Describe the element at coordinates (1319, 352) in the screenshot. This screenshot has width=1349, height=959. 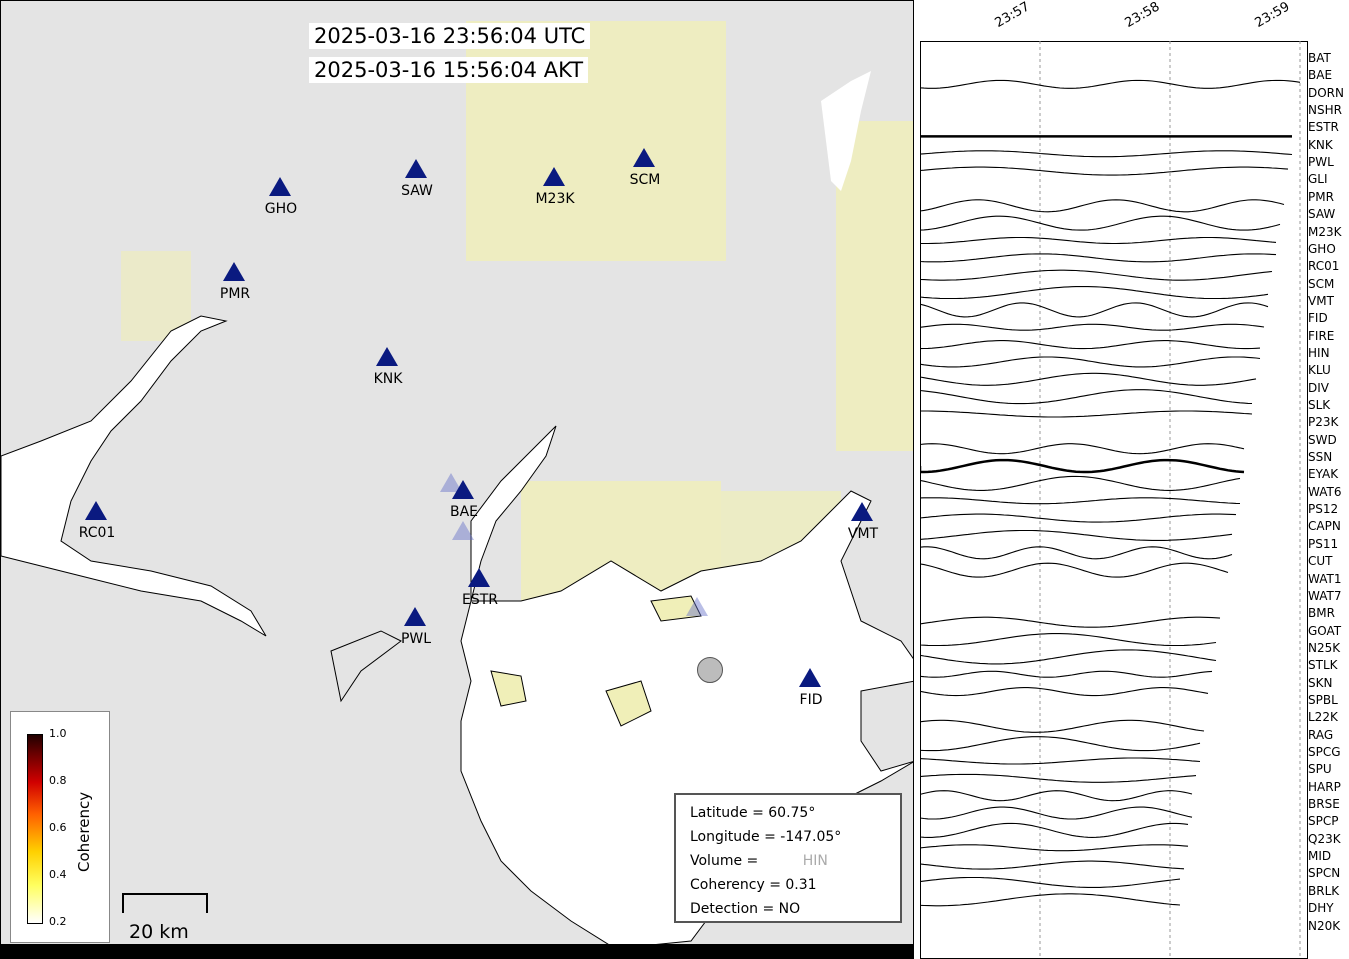
I see `station-trace-label: HIN` at that location.